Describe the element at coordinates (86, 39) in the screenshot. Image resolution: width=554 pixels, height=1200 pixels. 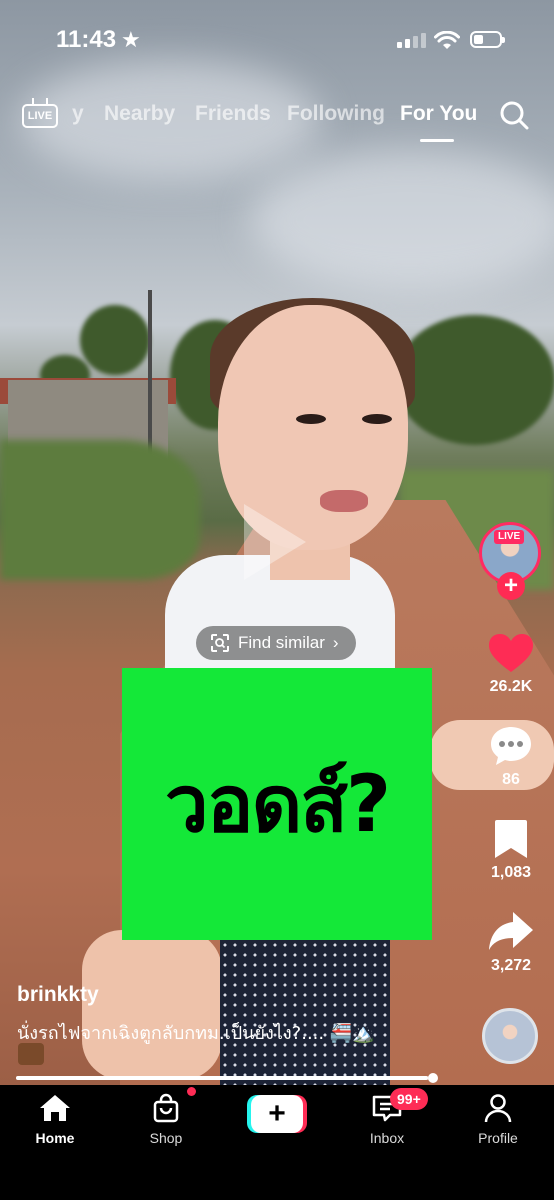
I see `status-time: 11:43` at that location.